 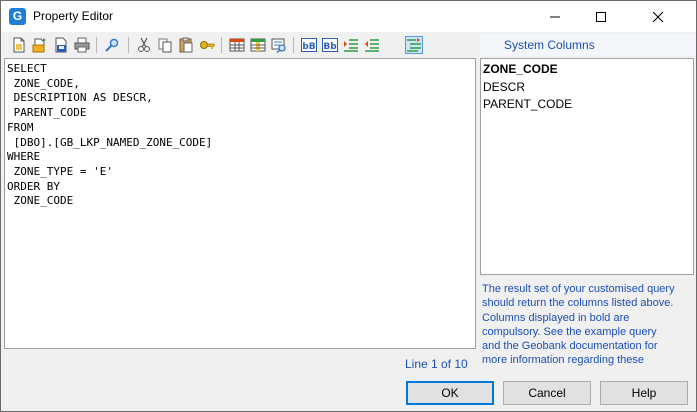 I want to click on line-status: Line 1 of 10, so click(x=436, y=364).